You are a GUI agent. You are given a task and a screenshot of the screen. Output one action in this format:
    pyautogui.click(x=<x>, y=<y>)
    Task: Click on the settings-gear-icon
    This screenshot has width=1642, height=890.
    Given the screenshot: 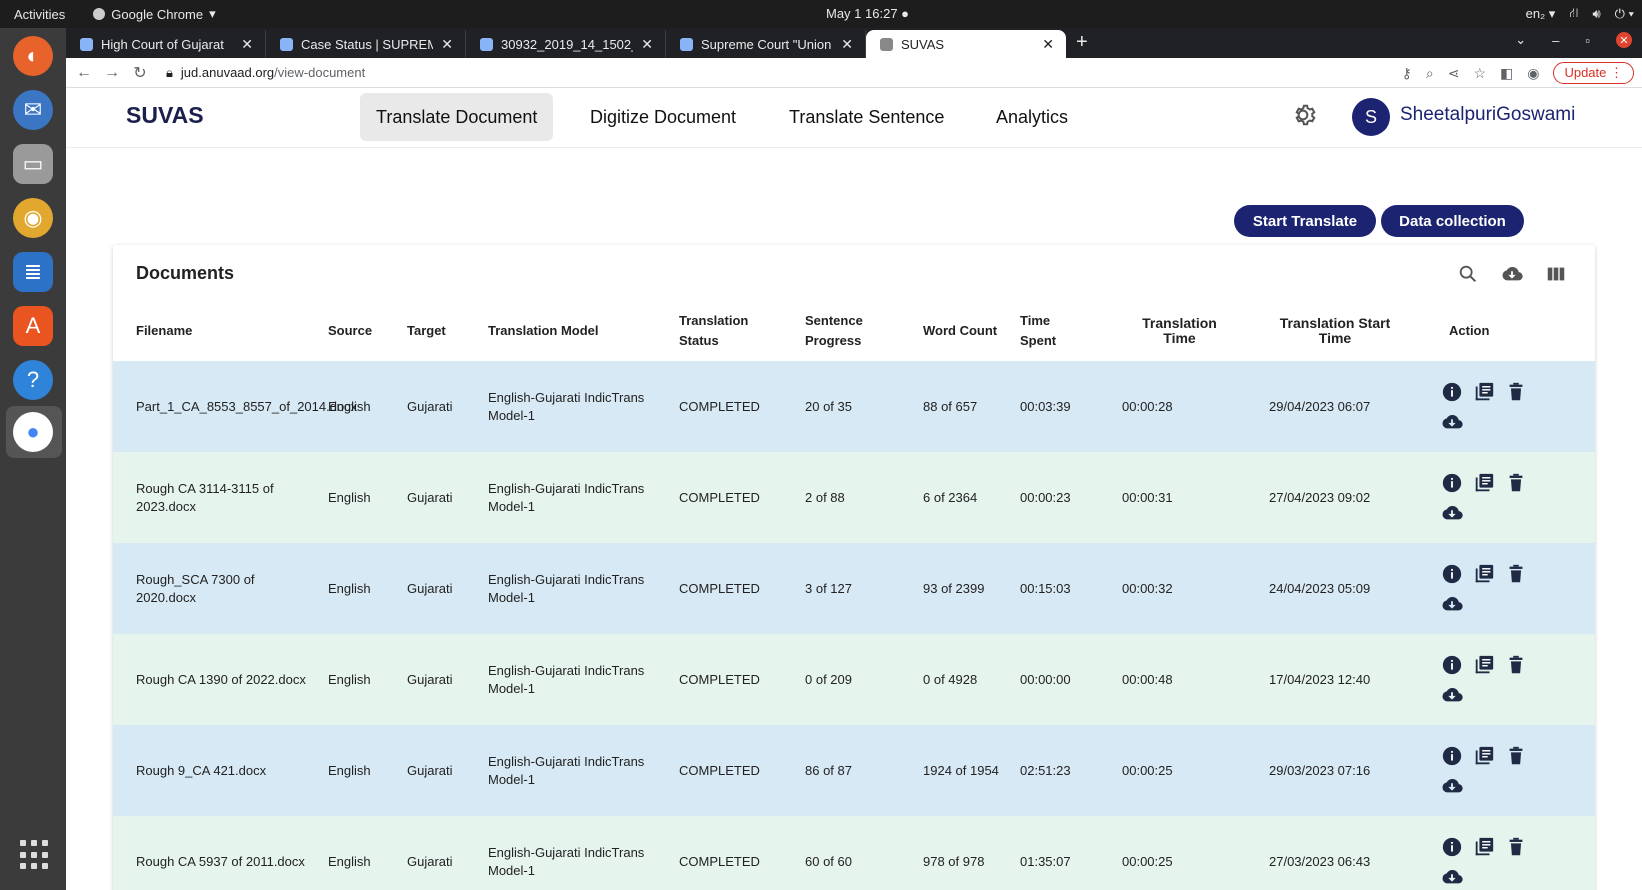 What is the action you would take?
    pyautogui.click(x=1303, y=115)
    